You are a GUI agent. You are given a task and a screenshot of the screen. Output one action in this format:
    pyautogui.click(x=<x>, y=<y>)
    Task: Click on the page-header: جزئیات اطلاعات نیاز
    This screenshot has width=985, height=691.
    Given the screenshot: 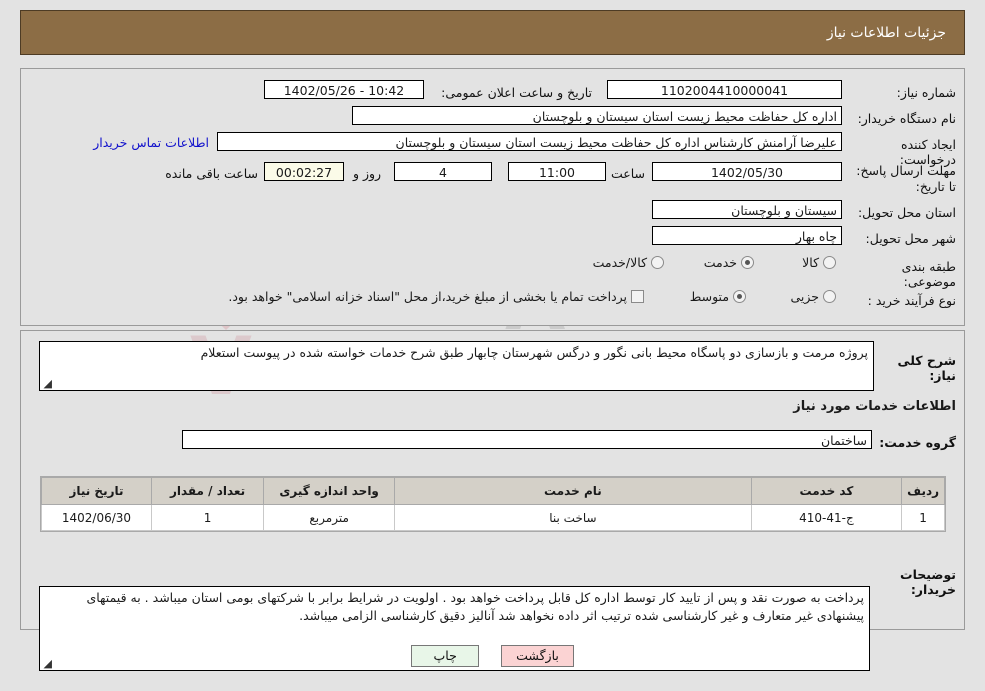 What is the action you would take?
    pyautogui.click(x=492, y=32)
    